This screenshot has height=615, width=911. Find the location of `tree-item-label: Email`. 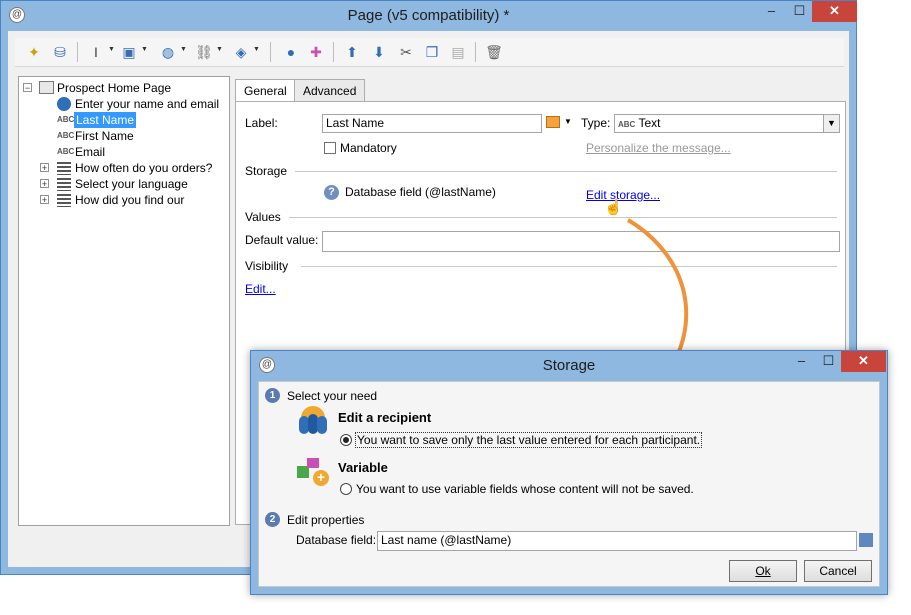

tree-item-label: Email is located at coordinates (90, 152).